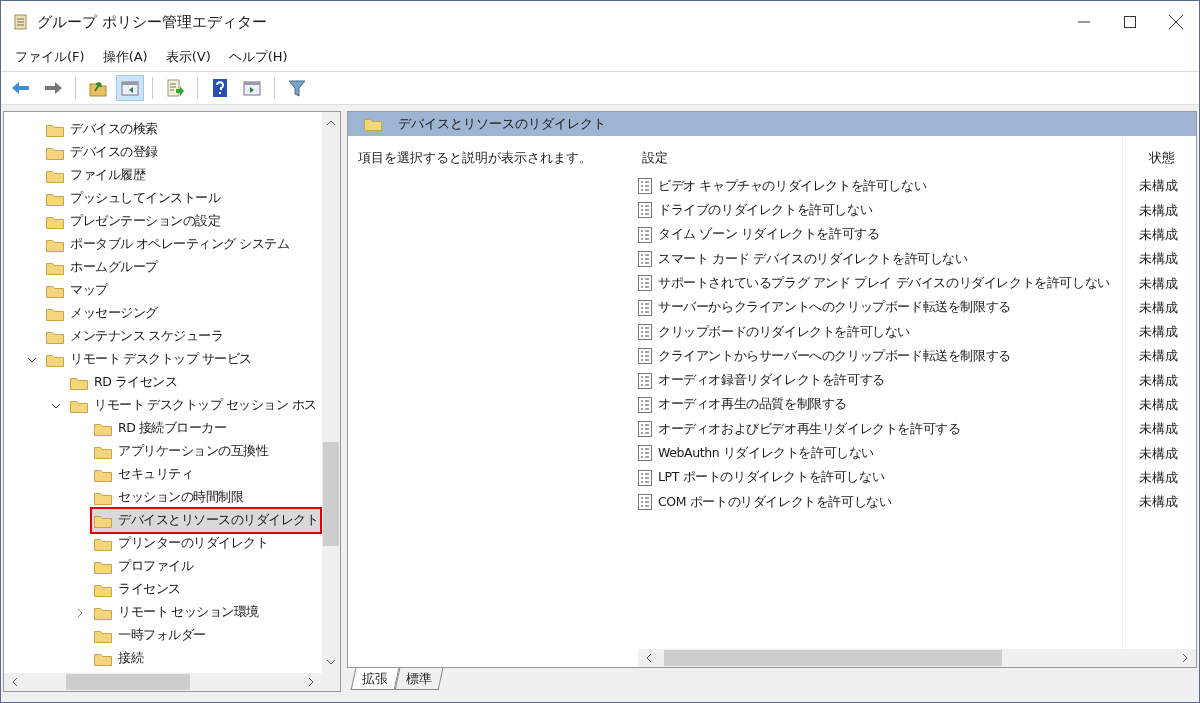 The height and width of the screenshot is (703, 1200). What do you see at coordinates (502, 124) in the screenshot?
I see `panel-title: デバイスとリソースのリダイレクト` at bounding box center [502, 124].